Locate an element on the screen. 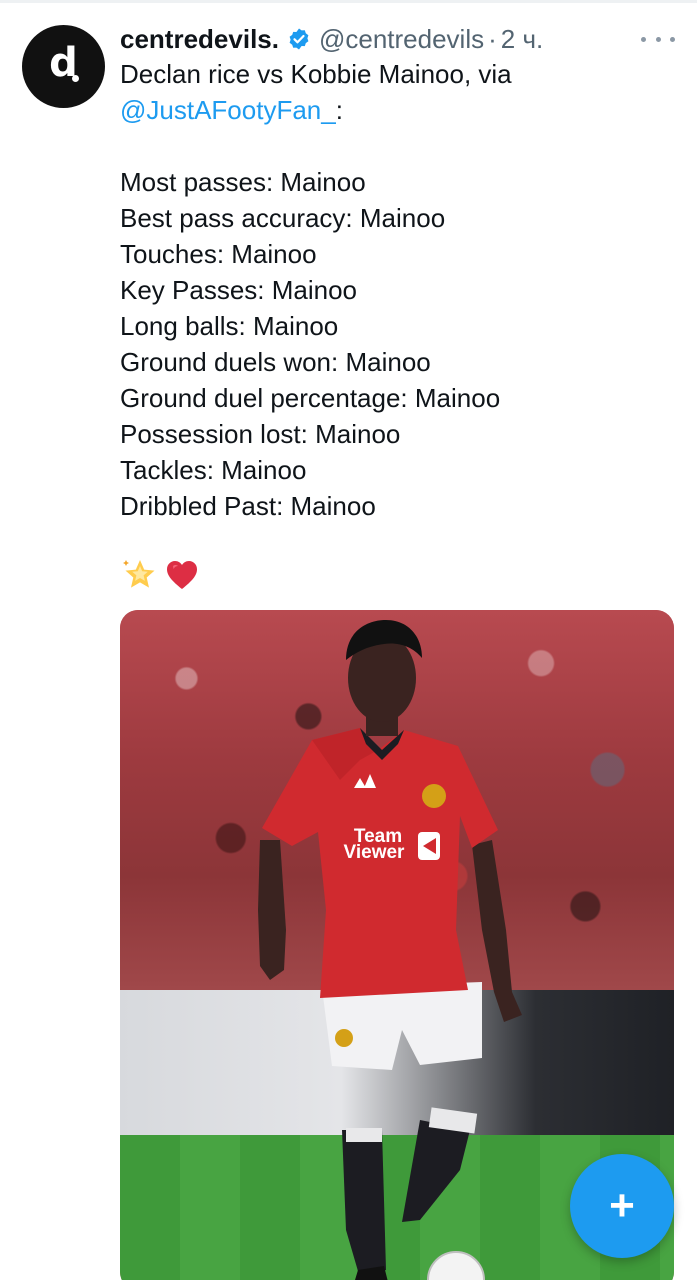 This screenshot has height=1280, width=697. display-name: centredevils. is located at coordinates (199, 39).